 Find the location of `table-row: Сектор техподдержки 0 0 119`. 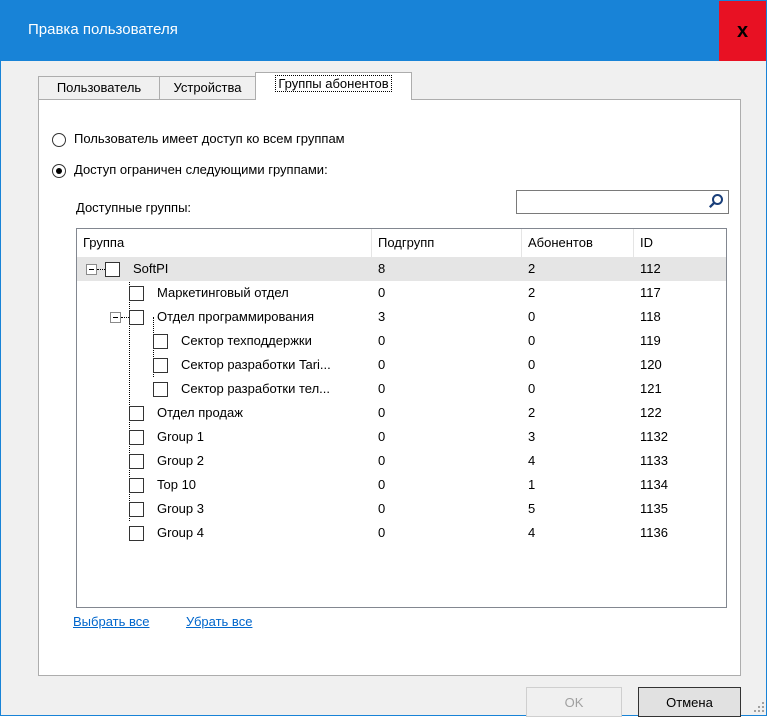

table-row: Сектор техподдержки 0 0 119 is located at coordinates (401, 341).